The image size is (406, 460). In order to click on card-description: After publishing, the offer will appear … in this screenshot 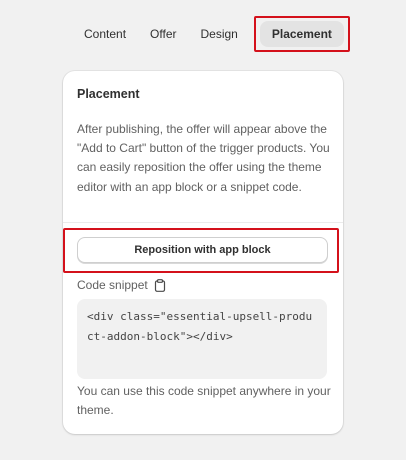, I will do `click(203, 158)`.